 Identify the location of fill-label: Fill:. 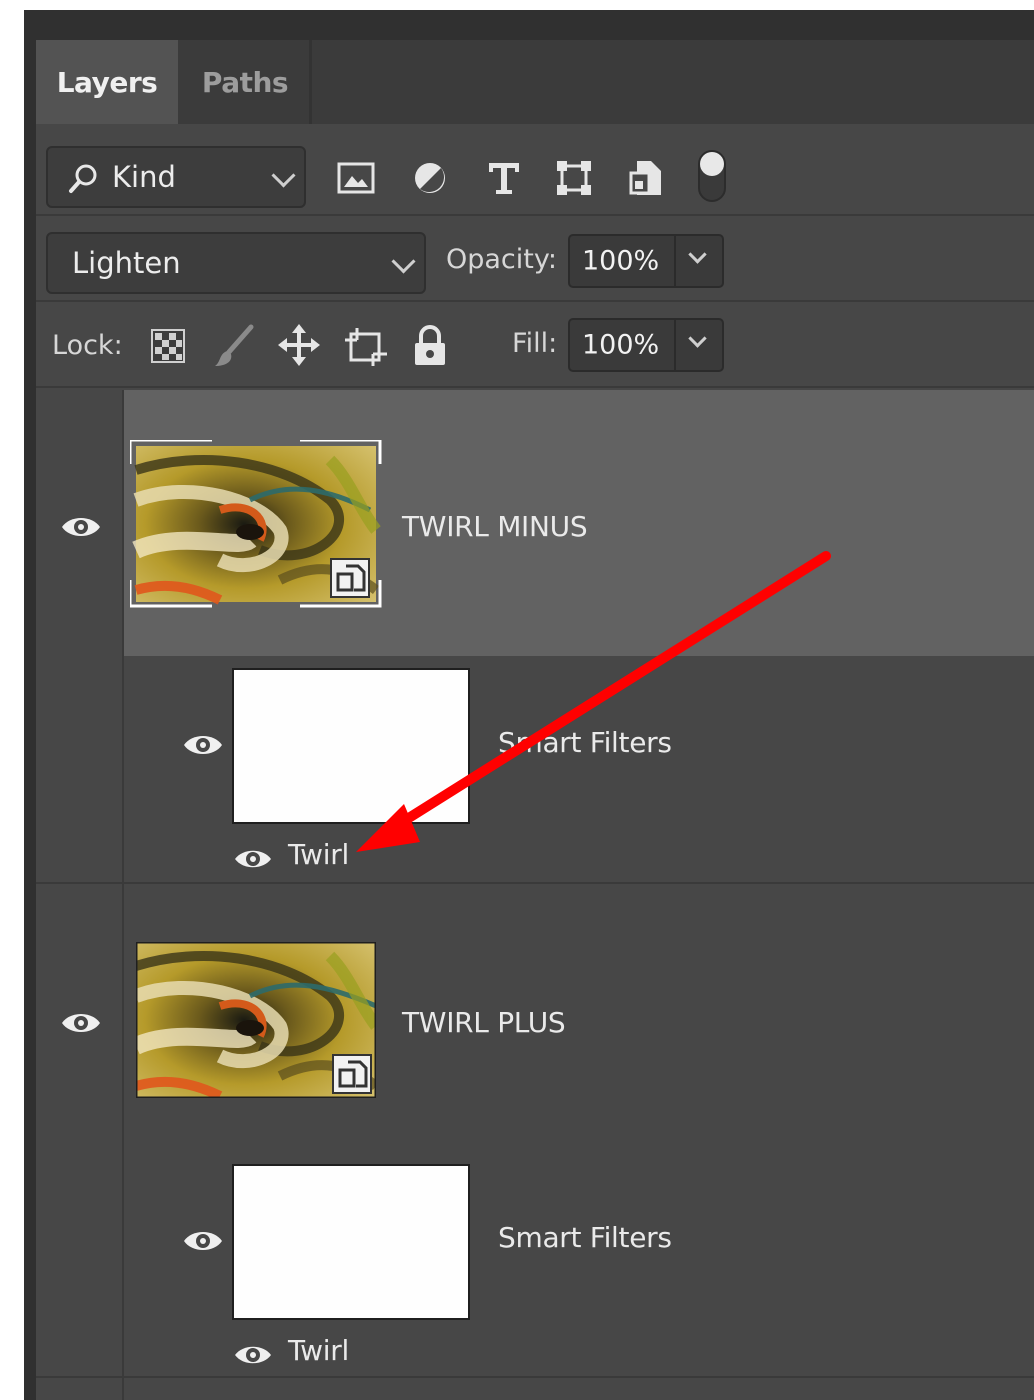
(535, 343).